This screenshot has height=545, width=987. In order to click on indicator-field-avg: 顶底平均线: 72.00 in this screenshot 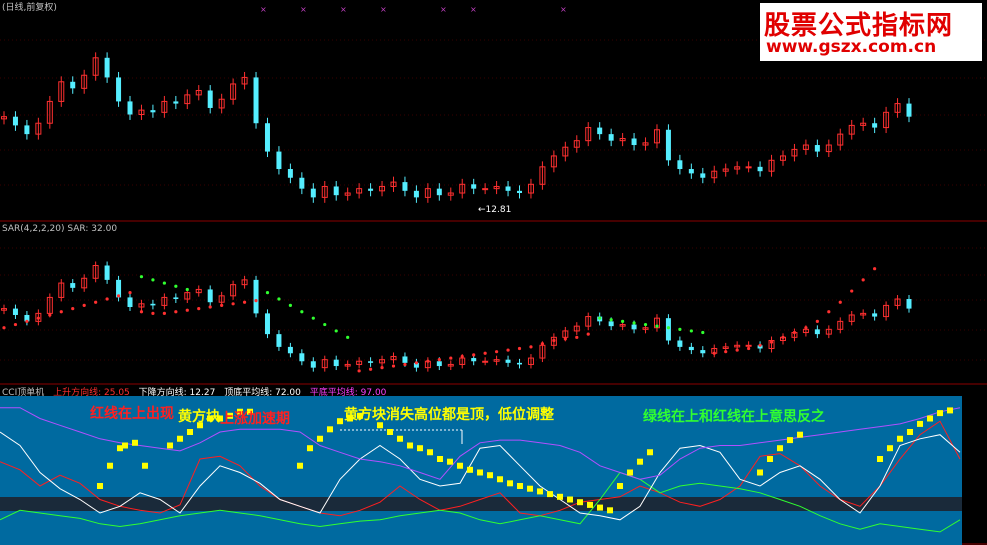, I will do `click(262, 393)`.